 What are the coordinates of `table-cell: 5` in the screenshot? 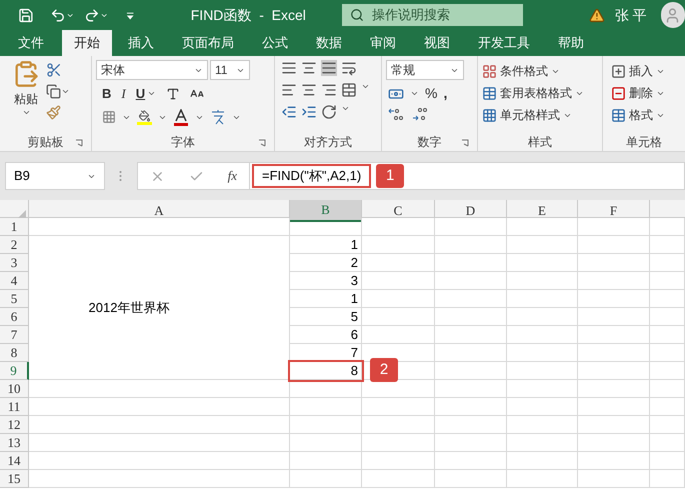 It's located at (326, 317).